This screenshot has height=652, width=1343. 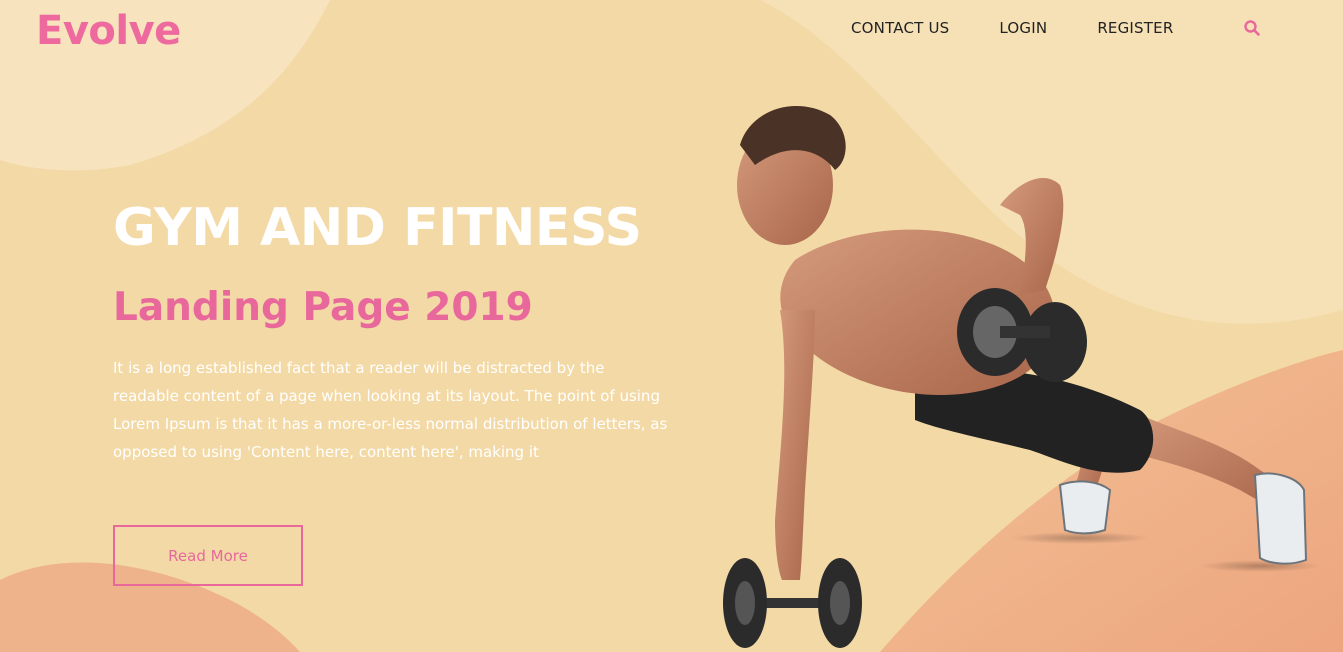 I want to click on hero-title: GYM AND FITNESS, so click(x=377, y=228).